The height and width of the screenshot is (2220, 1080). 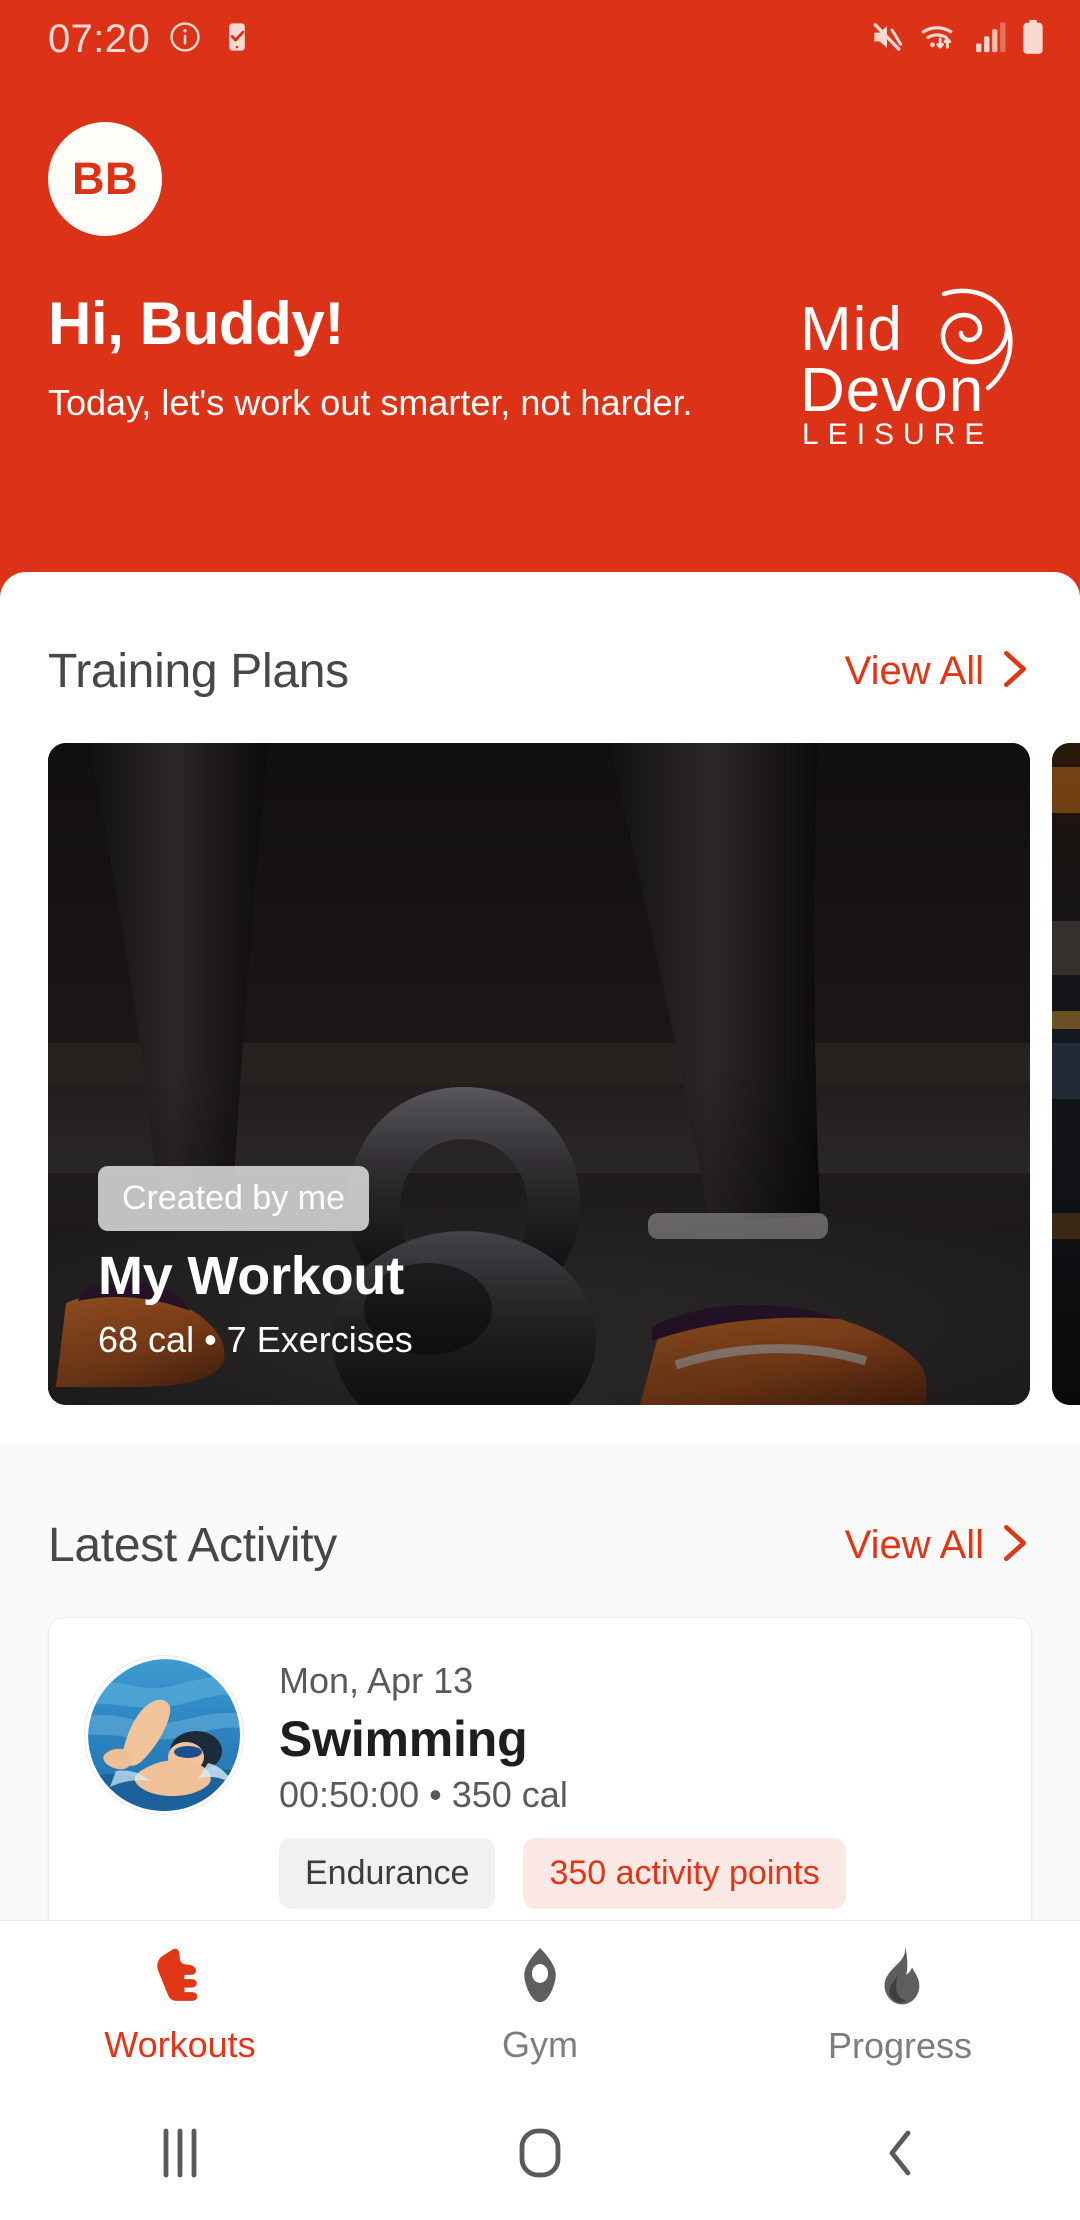 What do you see at coordinates (387, 1873) in the screenshot?
I see `activity-type-chip: Endurance` at bounding box center [387, 1873].